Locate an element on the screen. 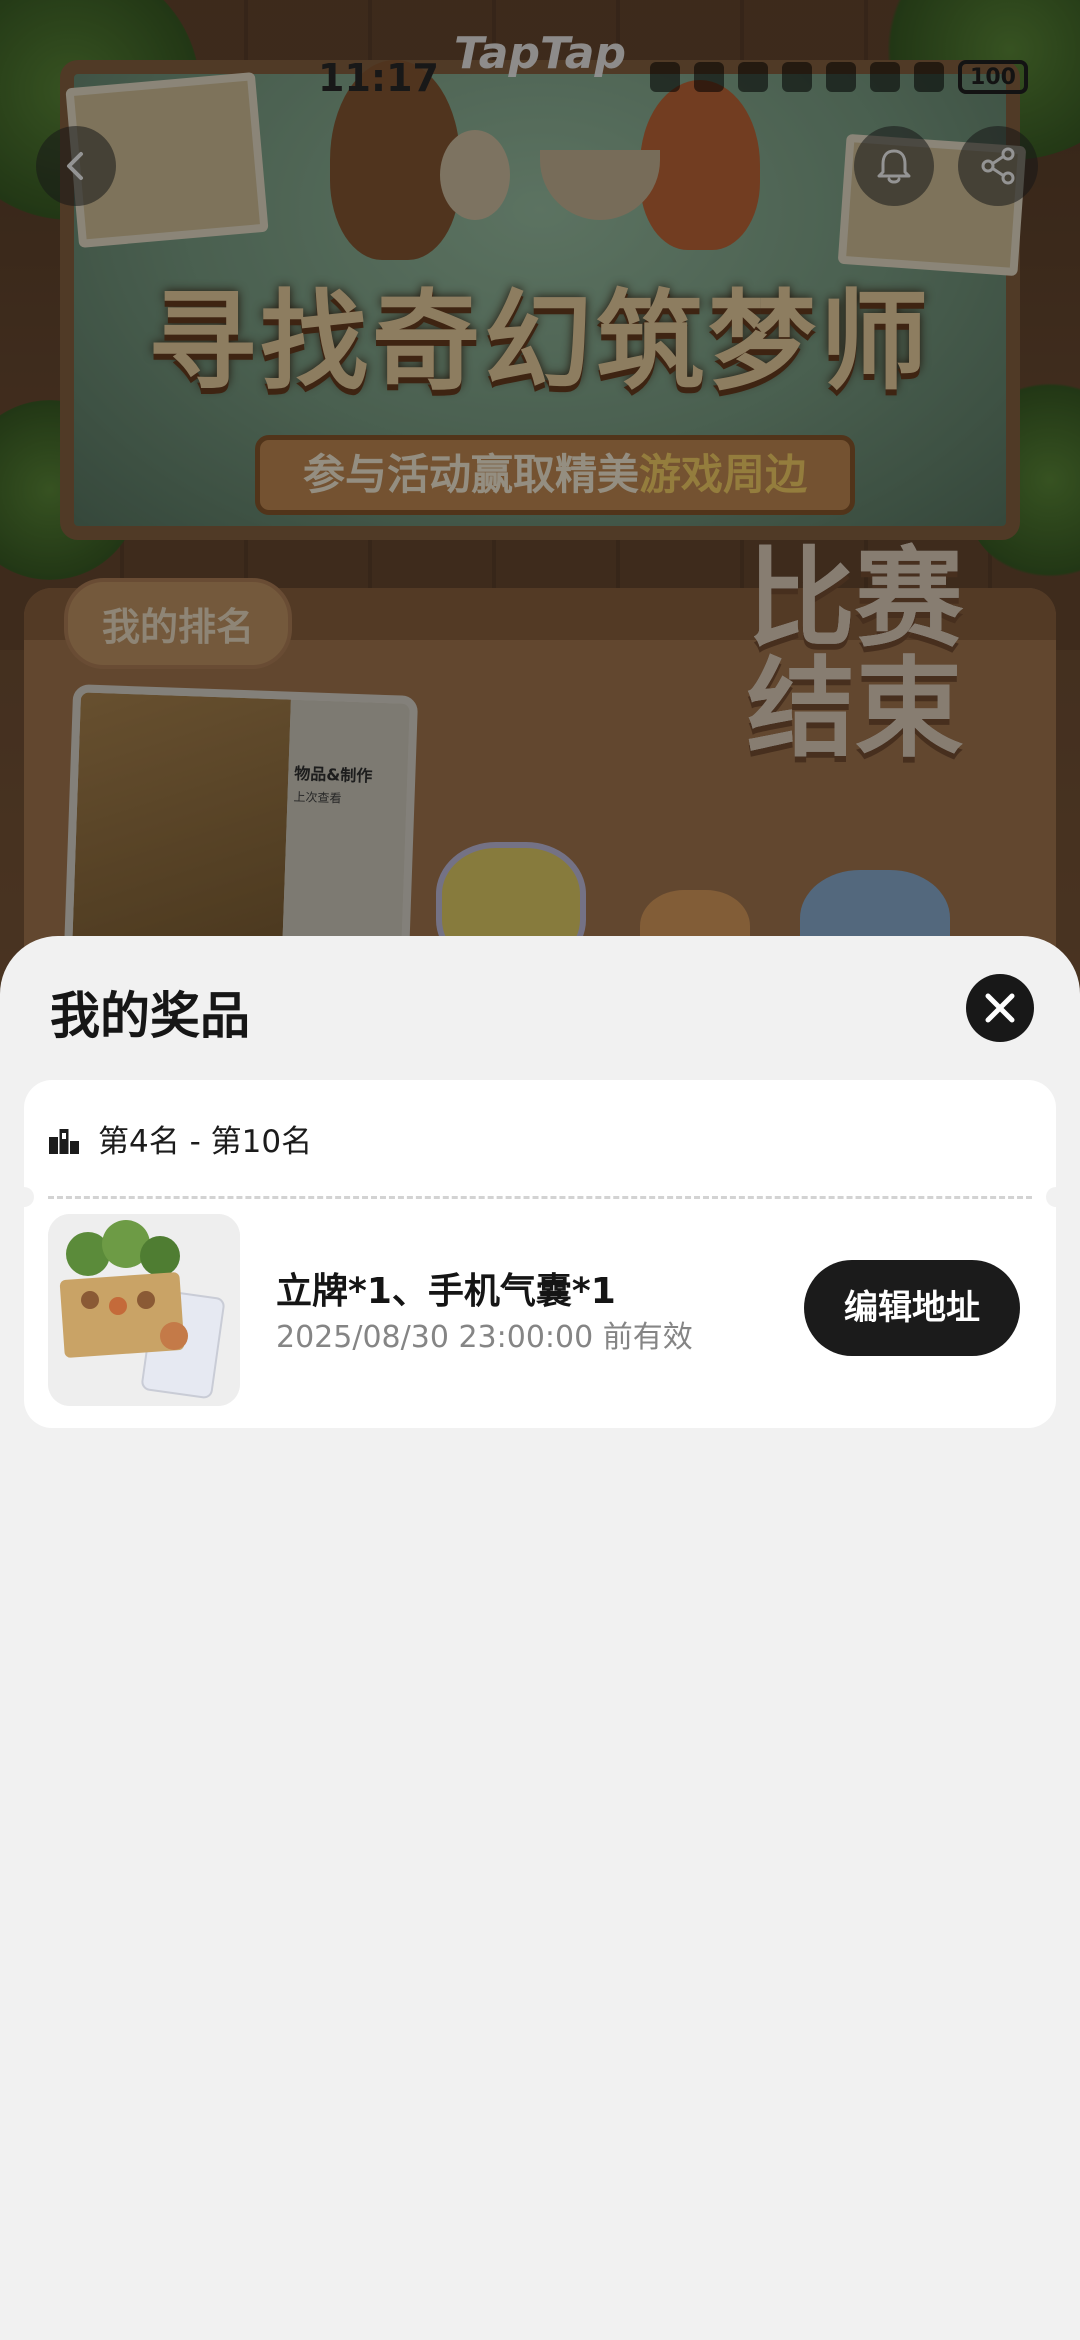  close-icon is located at coordinates (1000, 1008).